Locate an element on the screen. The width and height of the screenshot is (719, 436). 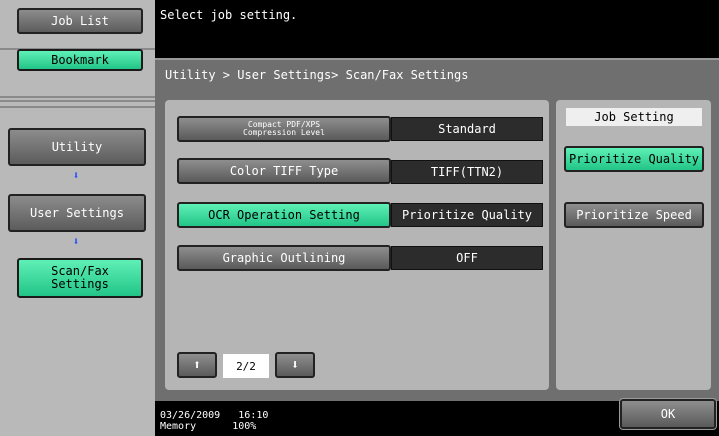
sidebar-item-utility: Utility is located at coordinates (77, 147).